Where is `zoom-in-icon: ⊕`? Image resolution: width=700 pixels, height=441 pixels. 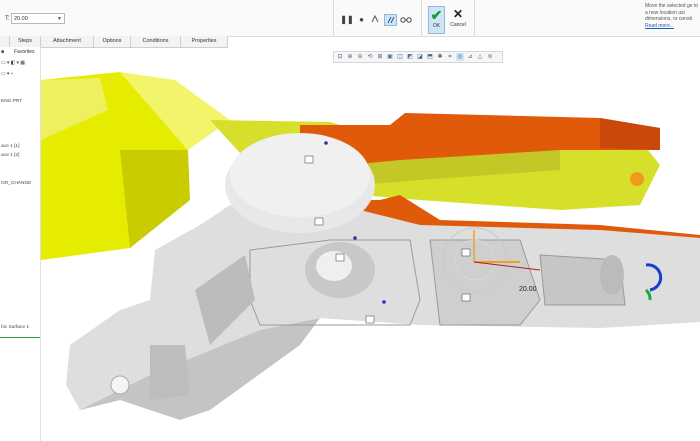
zoom-in-icon: ⊕ is located at coordinates (350, 57).